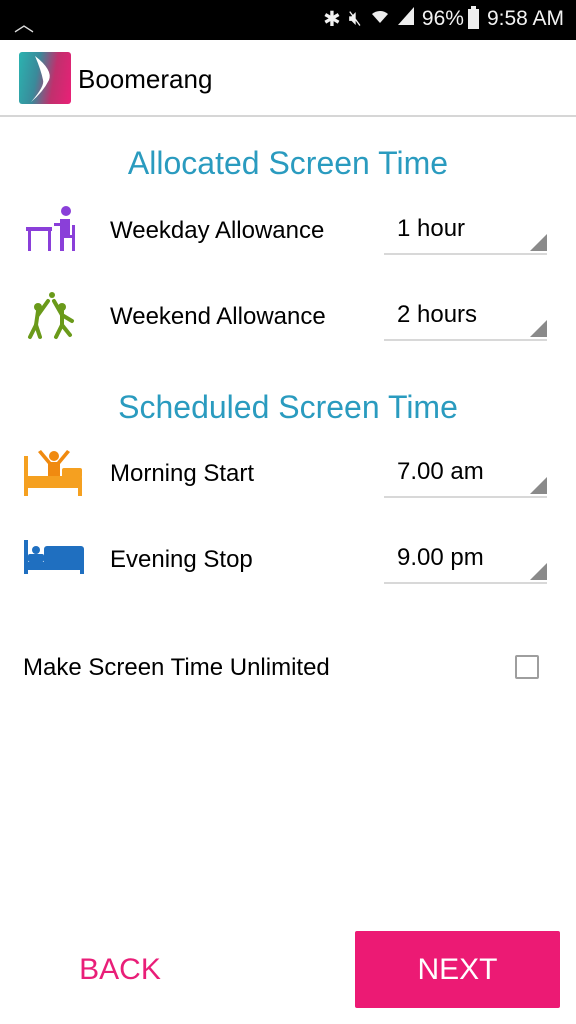 The image size is (576, 1024). I want to click on weekday-allowance-row: Weekday Allowance 1 hour, so click(288, 233).